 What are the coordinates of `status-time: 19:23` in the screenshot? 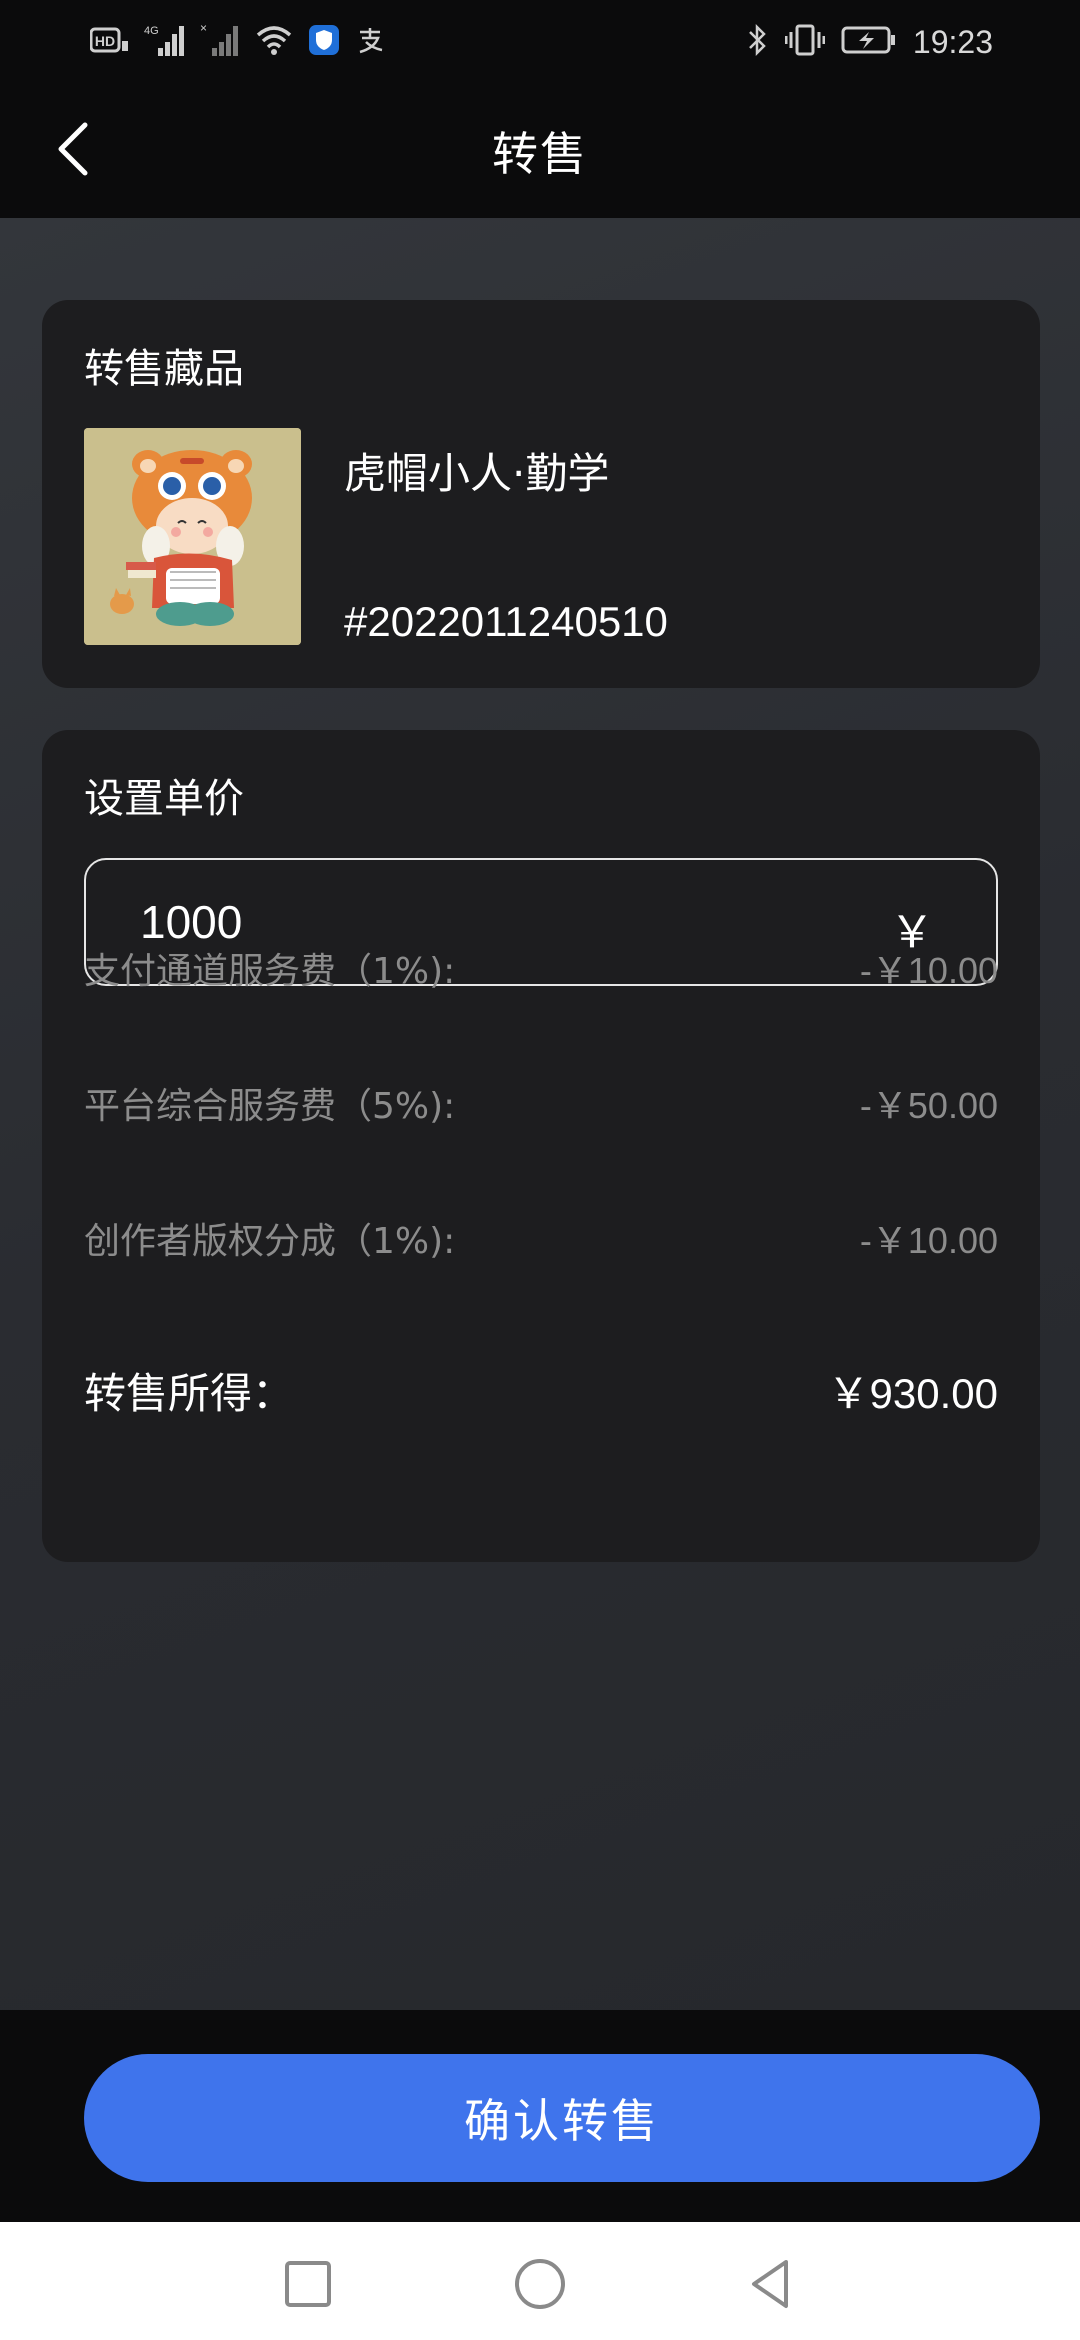 It's located at (952, 41).